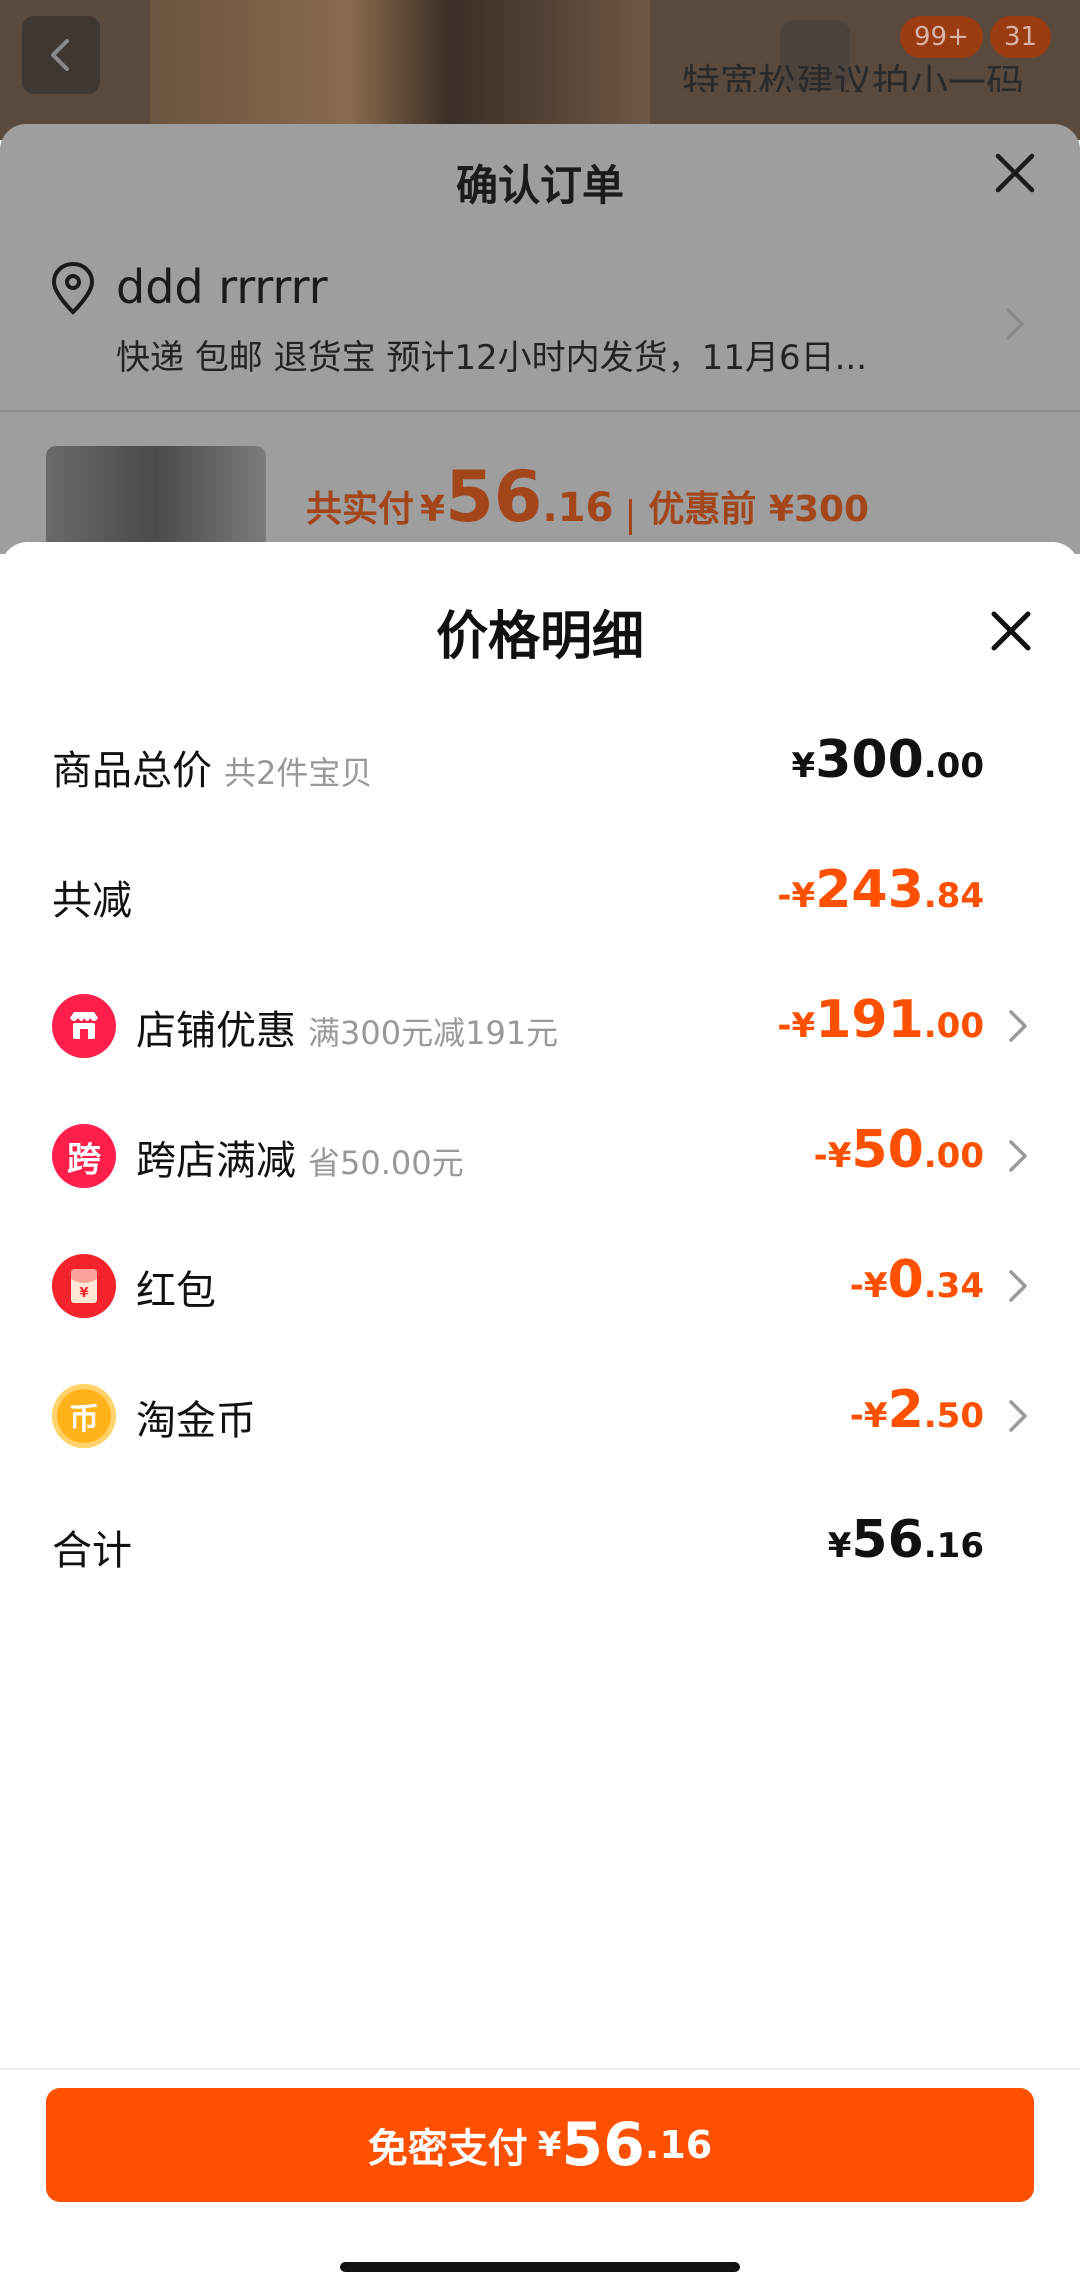 The height and width of the screenshot is (2289, 1080). I want to click on red-packet-icon: ¥, so click(84, 1286).